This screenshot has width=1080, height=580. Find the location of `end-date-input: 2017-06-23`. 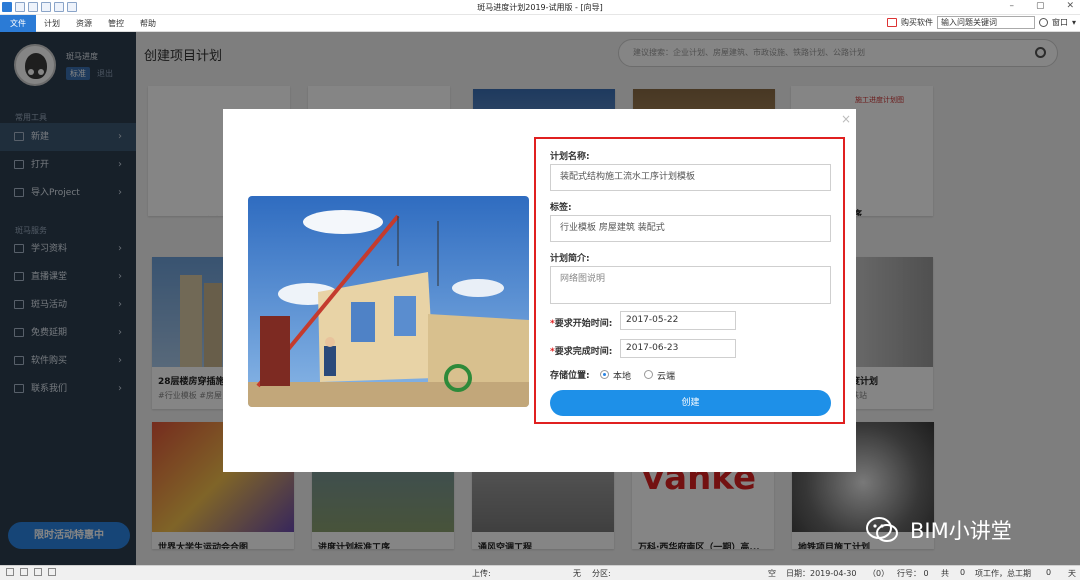

end-date-input: 2017-06-23 is located at coordinates (678, 348).